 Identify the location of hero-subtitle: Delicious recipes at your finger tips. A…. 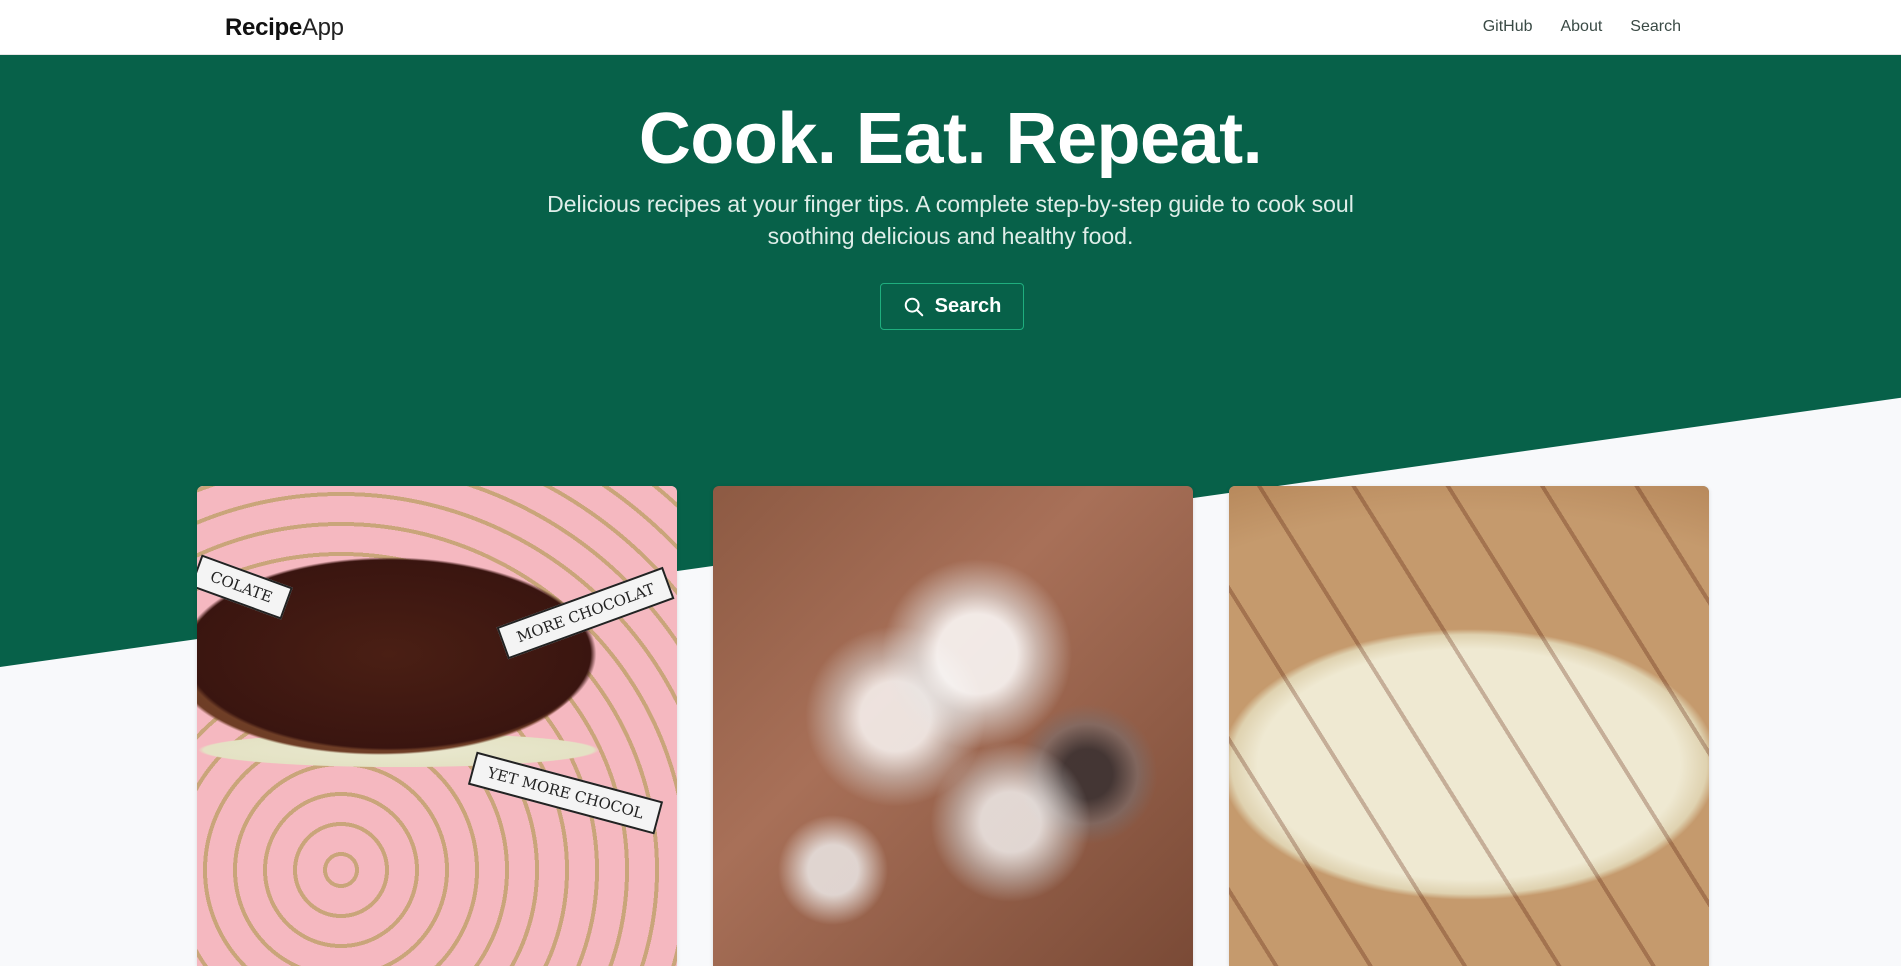
(950, 220).